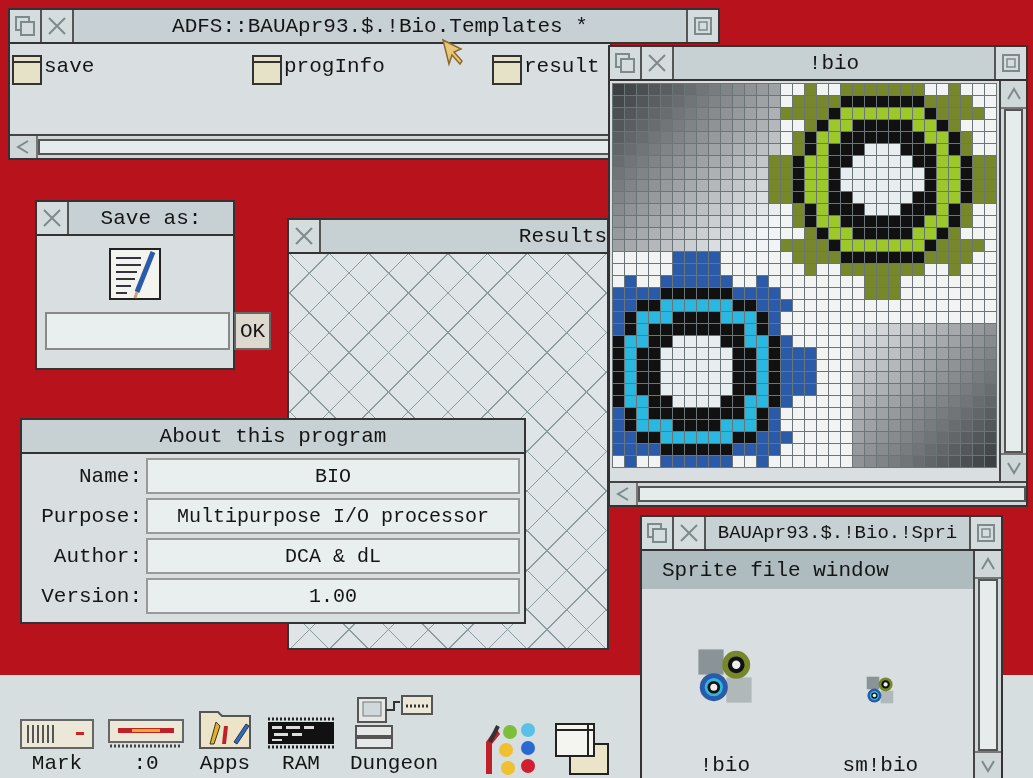 The image size is (1033, 778). Describe the element at coordinates (333, 516) in the screenshot. I see `field-value: Multipurpose I/O processor` at that location.